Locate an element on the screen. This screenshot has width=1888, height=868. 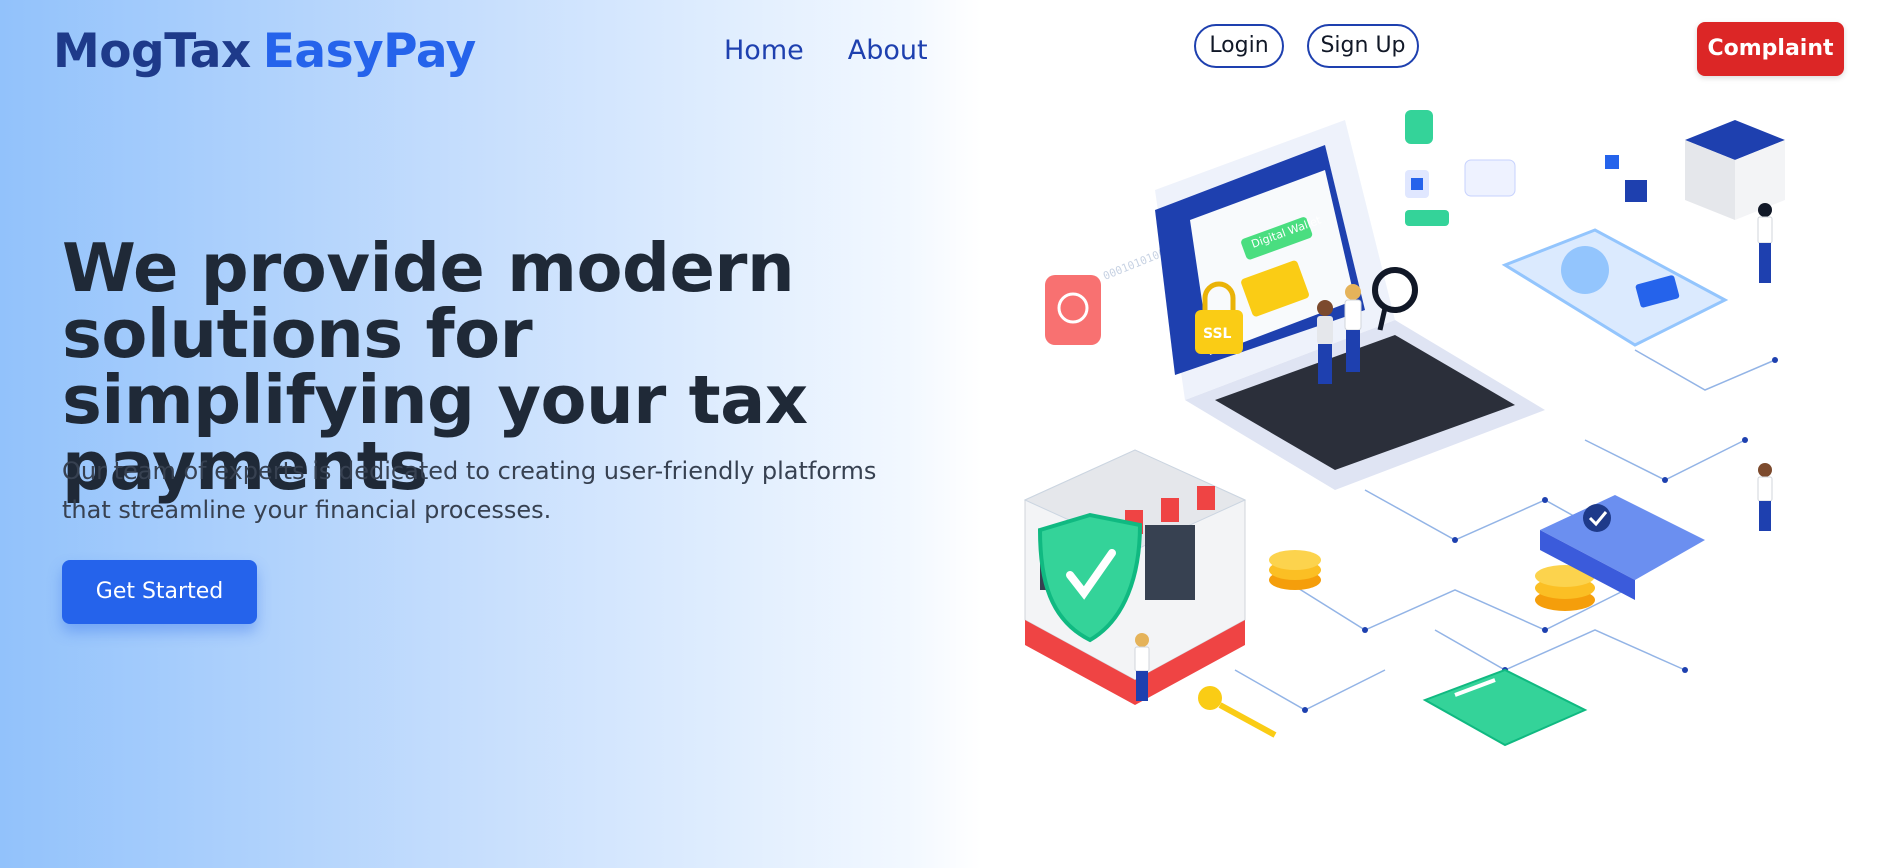
bank-icon is located at coordinates (1417, 184).